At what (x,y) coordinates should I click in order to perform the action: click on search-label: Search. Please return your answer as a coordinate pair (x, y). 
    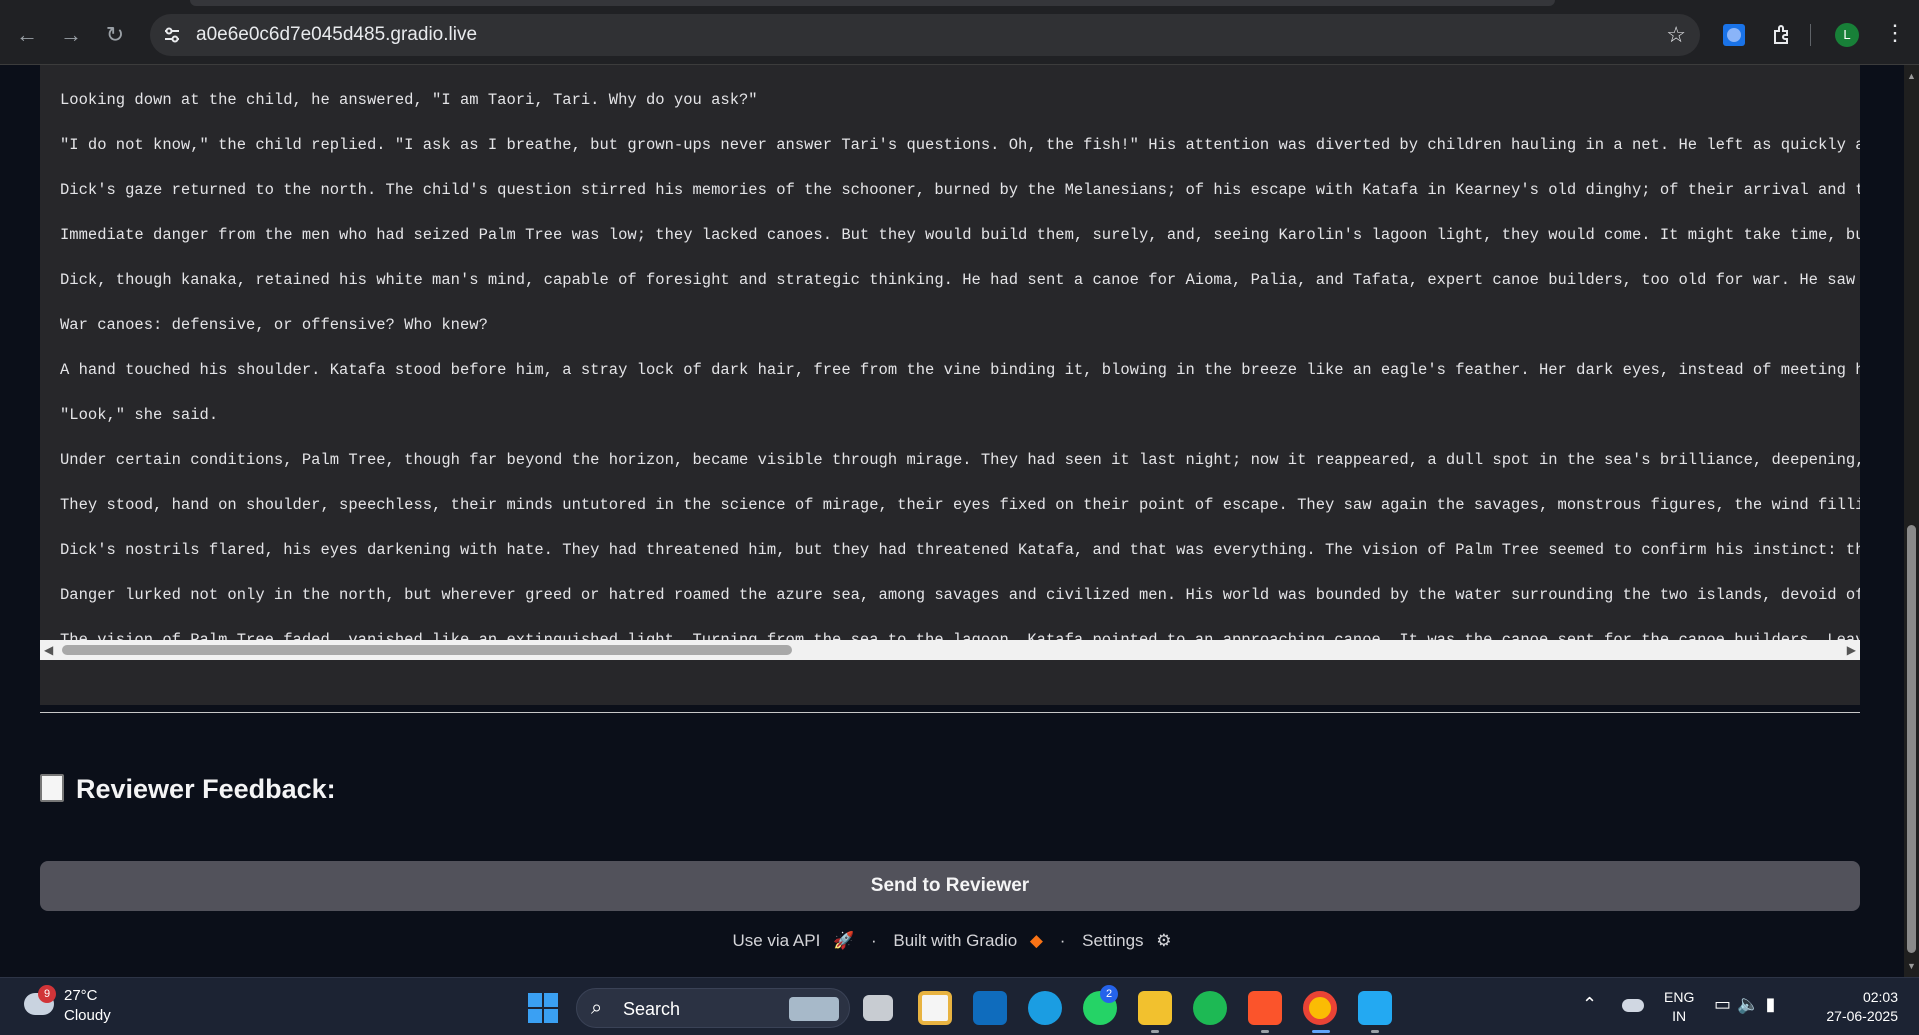
    Looking at the image, I should click on (652, 1009).